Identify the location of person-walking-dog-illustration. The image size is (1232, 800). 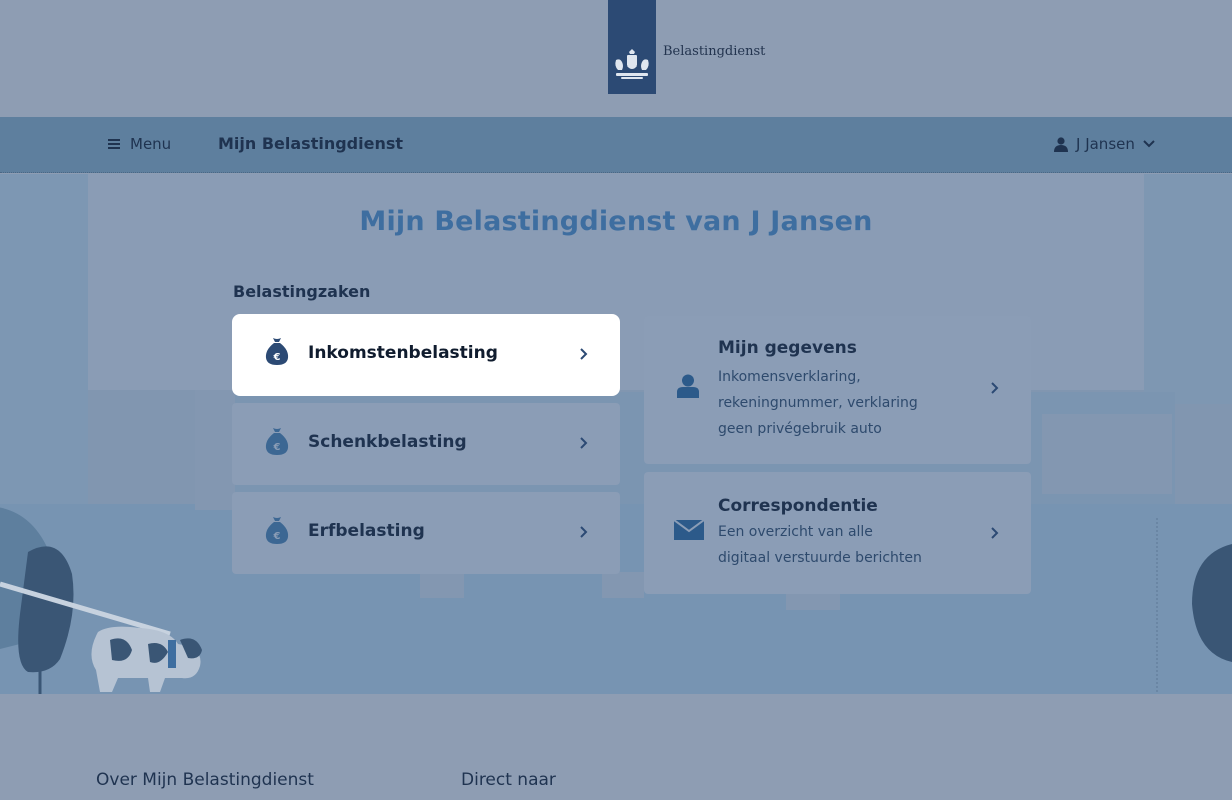
(101, 600).